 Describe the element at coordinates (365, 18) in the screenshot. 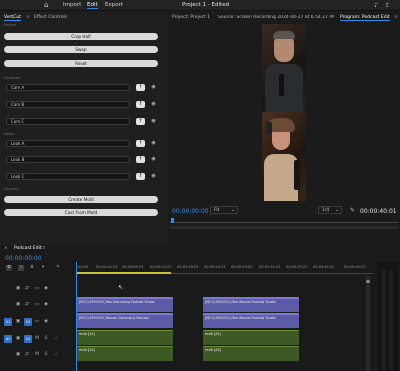

I see `tab-program: Program: Podcast Edit` at that location.